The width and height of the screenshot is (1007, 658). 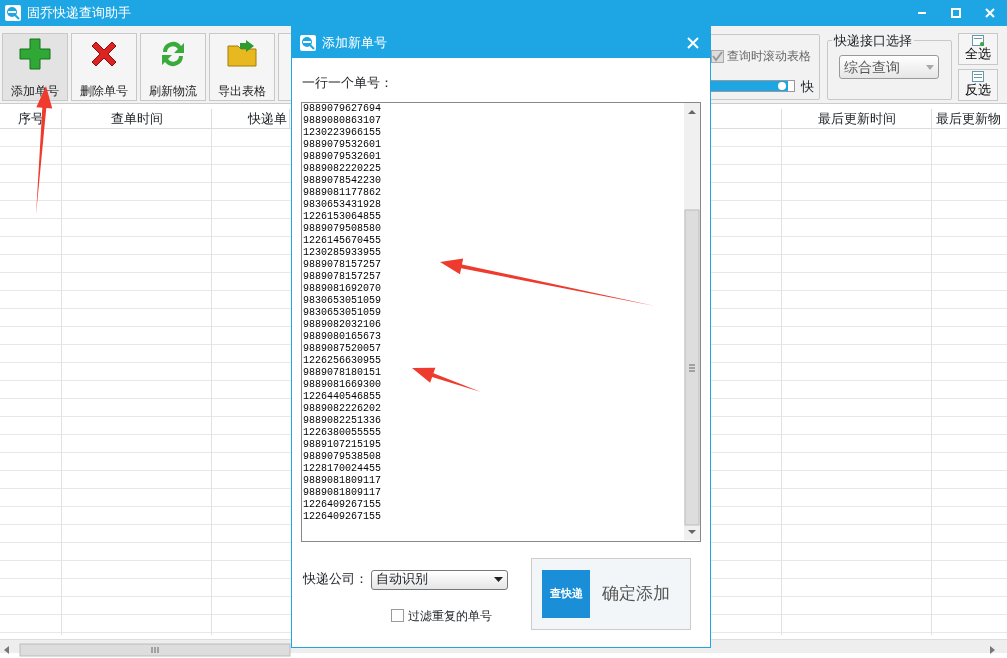 I want to click on prompt-label: 一行一个单号：, so click(x=348, y=83).